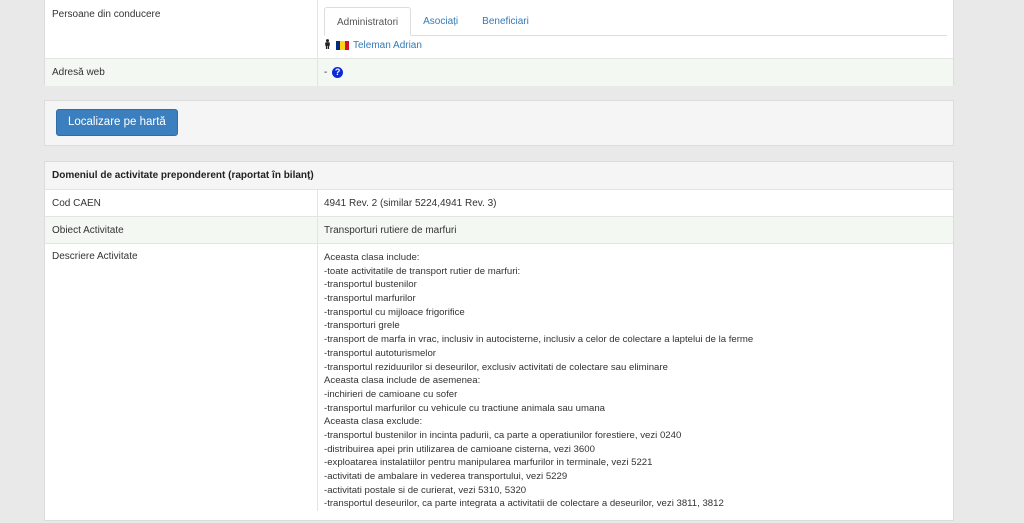  What do you see at coordinates (342, 45) in the screenshot?
I see `romania-flag-icon` at bounding box center [342, 45].